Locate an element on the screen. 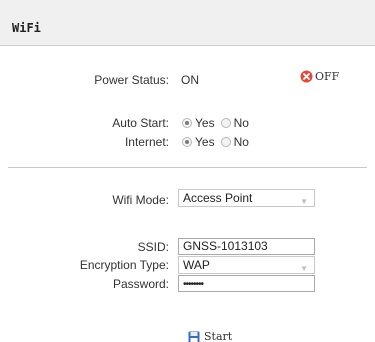 The height and width of the screenshot is (342, 375). password-input: •••••••• is located at coordinates (246, 283).